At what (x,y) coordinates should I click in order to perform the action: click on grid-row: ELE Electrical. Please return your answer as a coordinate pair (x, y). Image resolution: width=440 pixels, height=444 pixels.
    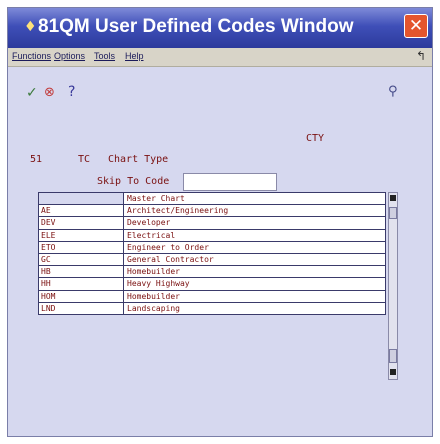
    Looking at the image, I should click on (212, 235).